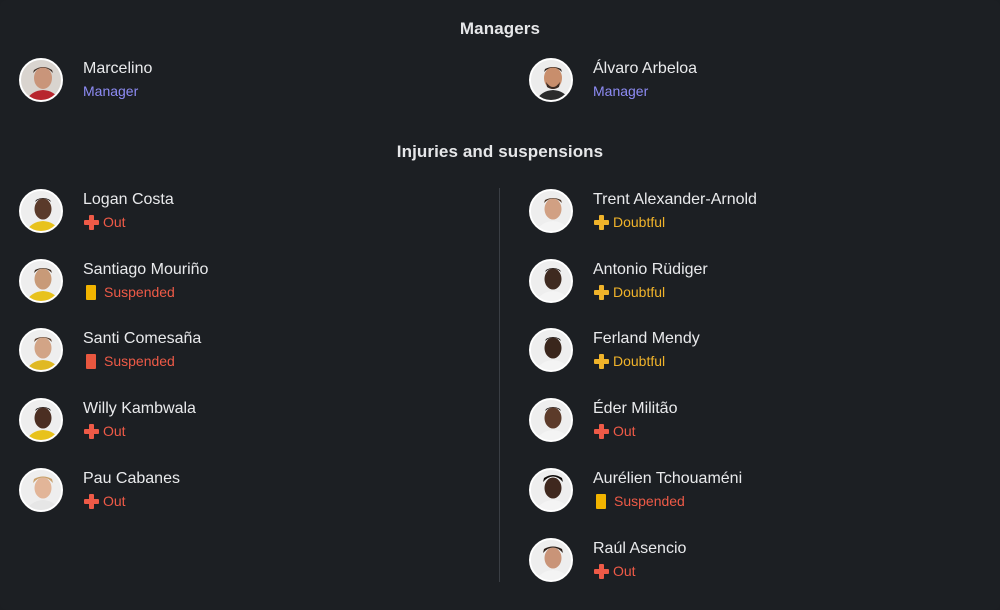 The height and width of the screenshot is (610, 1000). I want to click on manager-name: Álvaro Arbeloa, so click(645, 68).